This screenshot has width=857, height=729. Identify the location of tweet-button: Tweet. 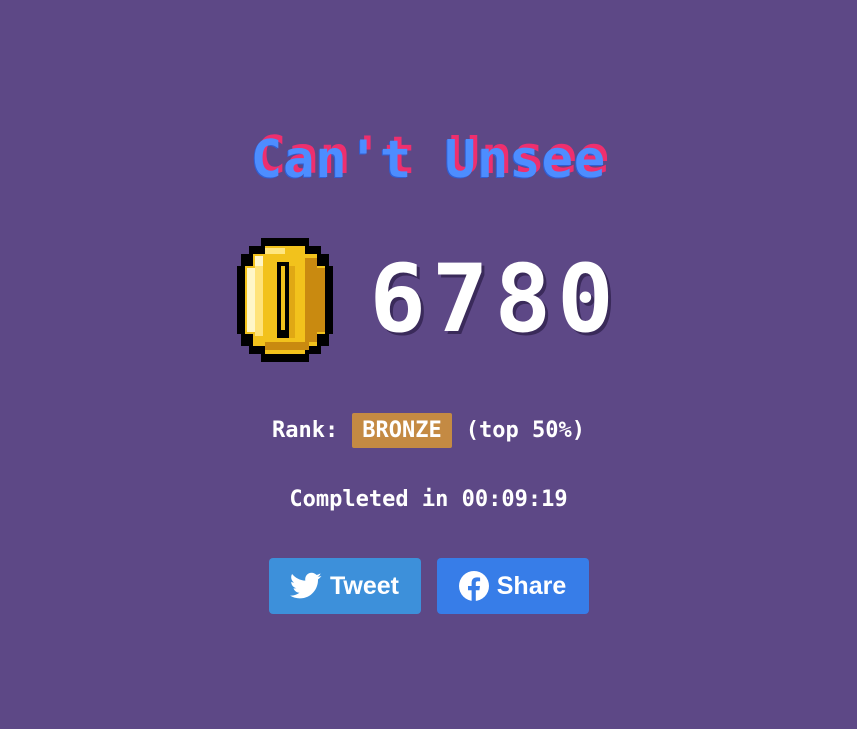
(344, 586).